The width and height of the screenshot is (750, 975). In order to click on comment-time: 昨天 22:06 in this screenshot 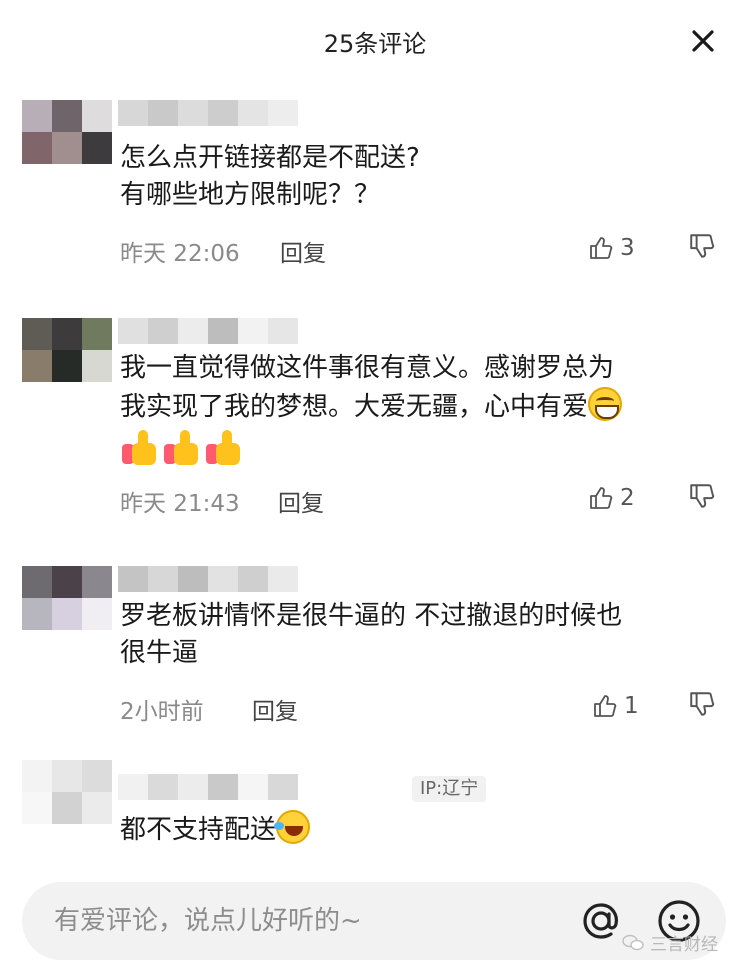, I will do `click(180, 254)`.